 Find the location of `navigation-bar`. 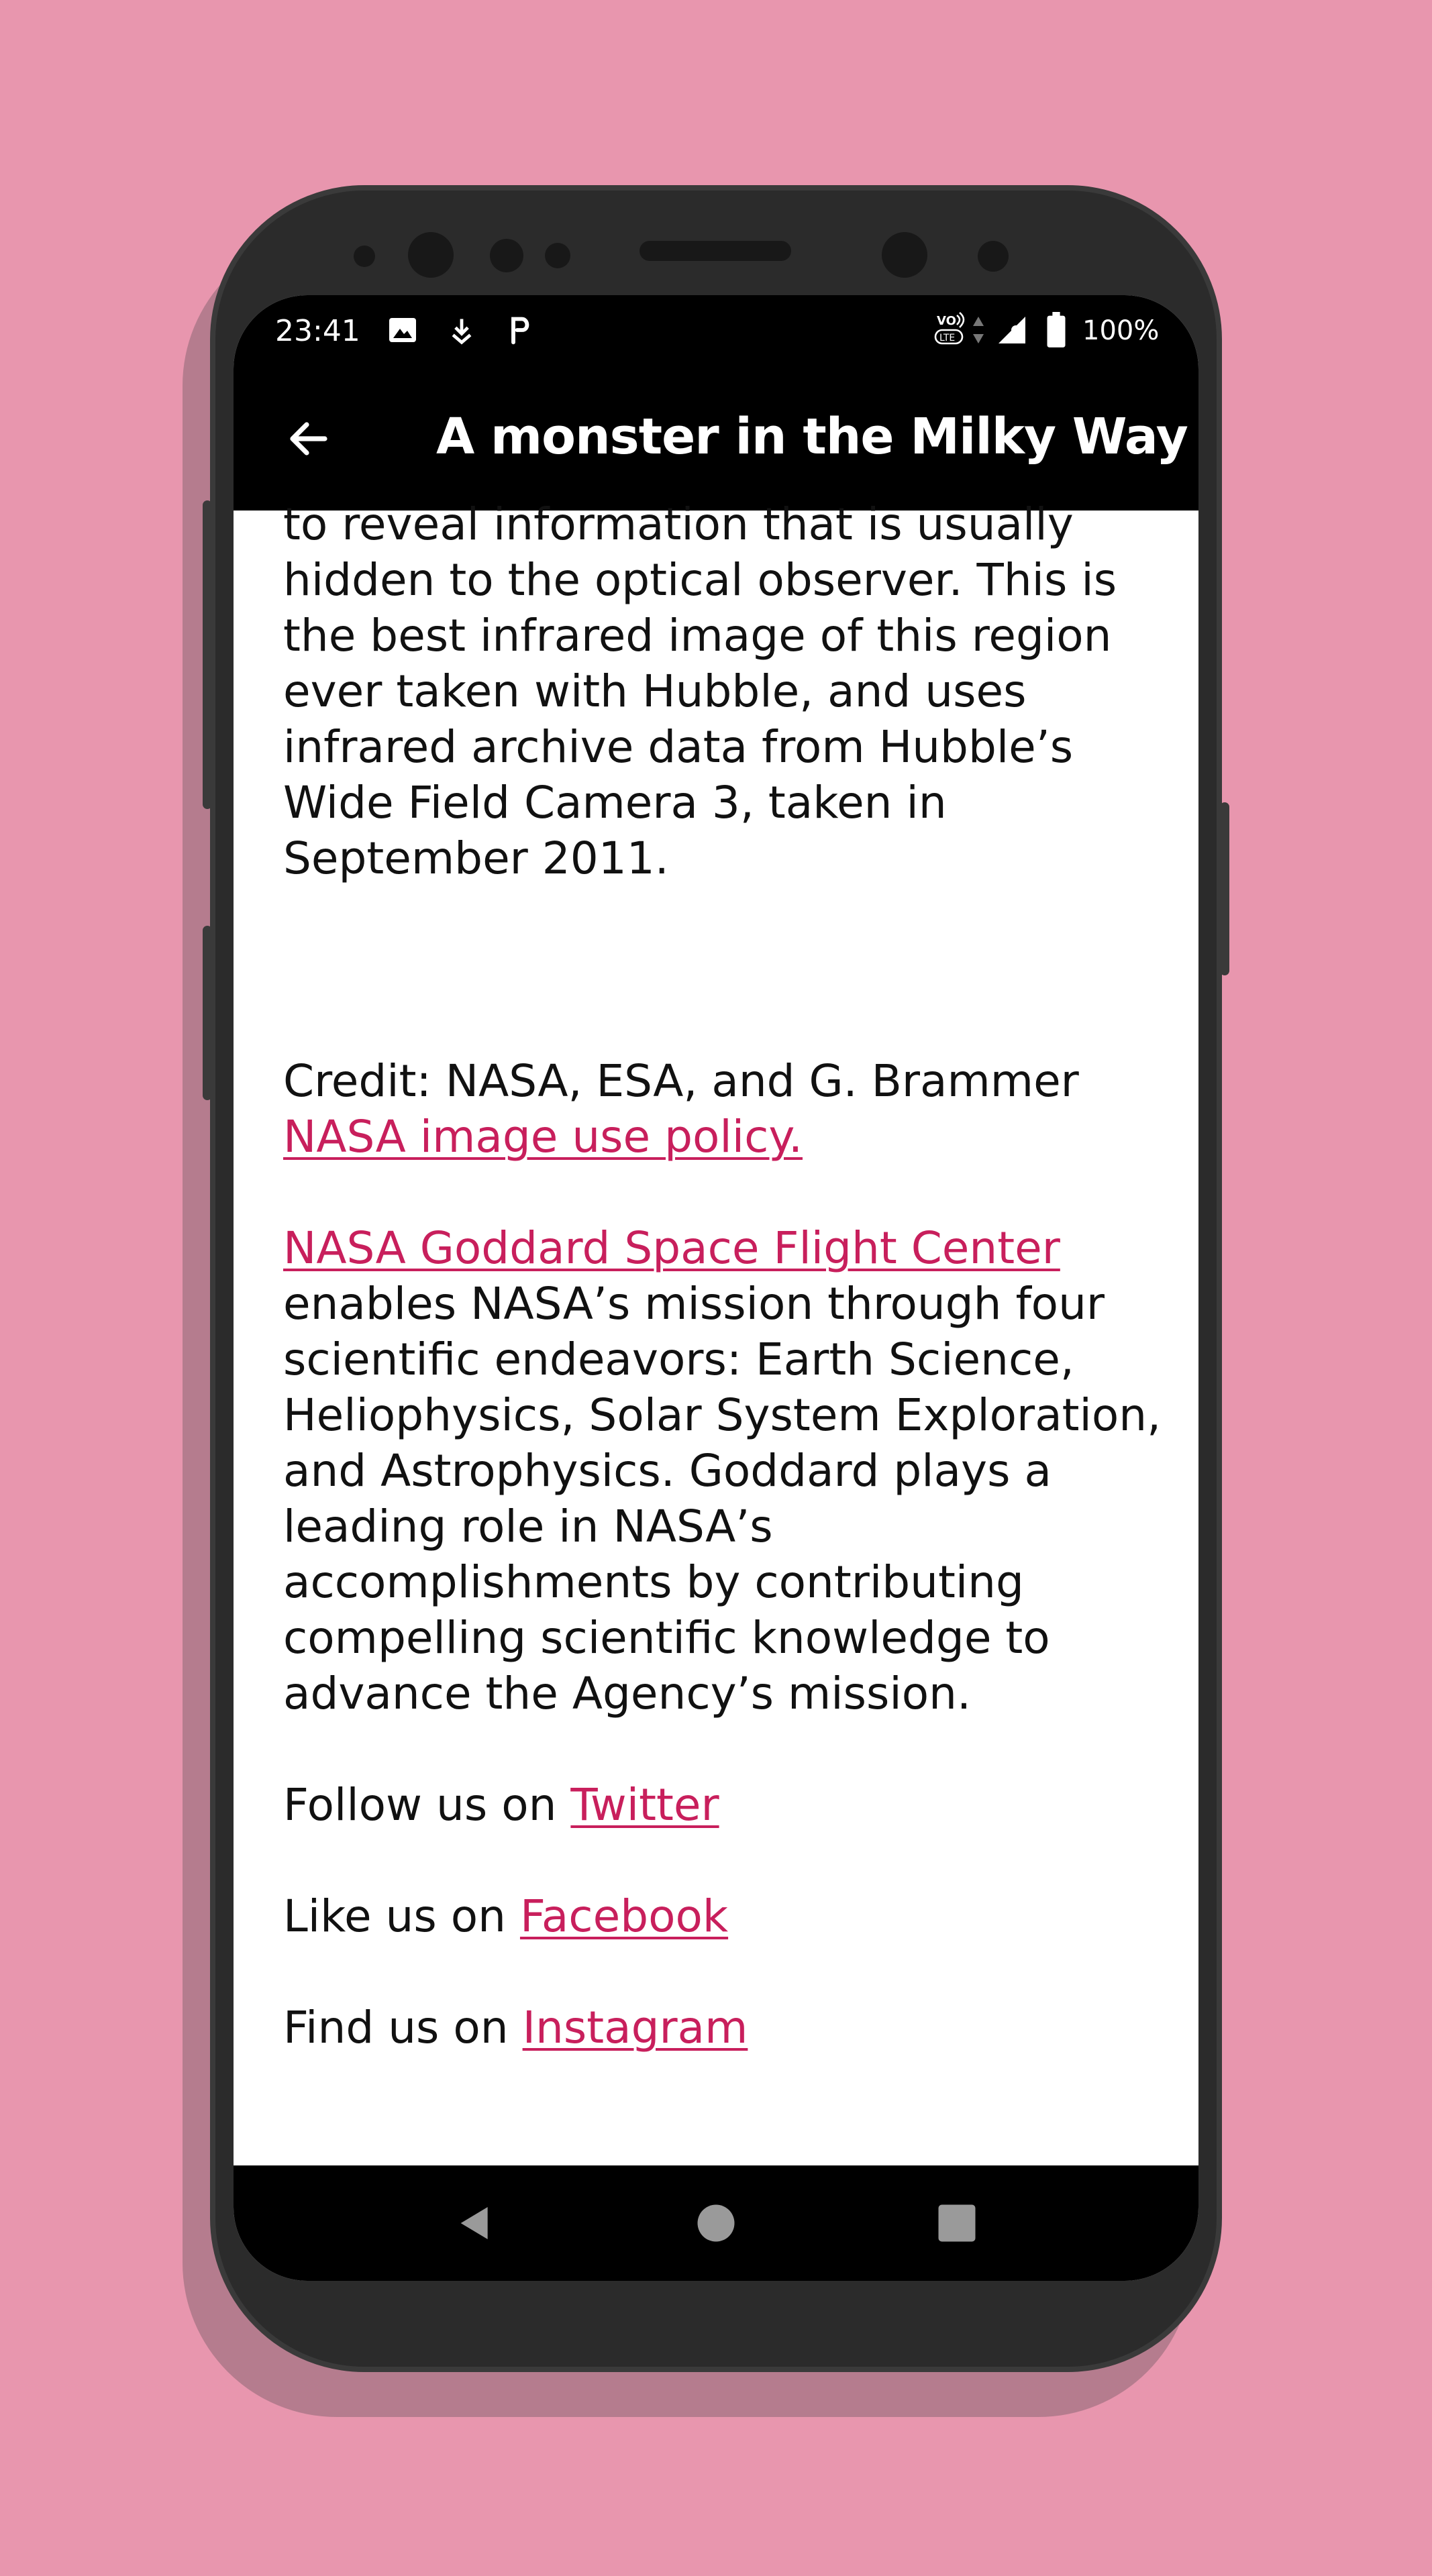

navigation-bar is located at coordinates (716, 2223).